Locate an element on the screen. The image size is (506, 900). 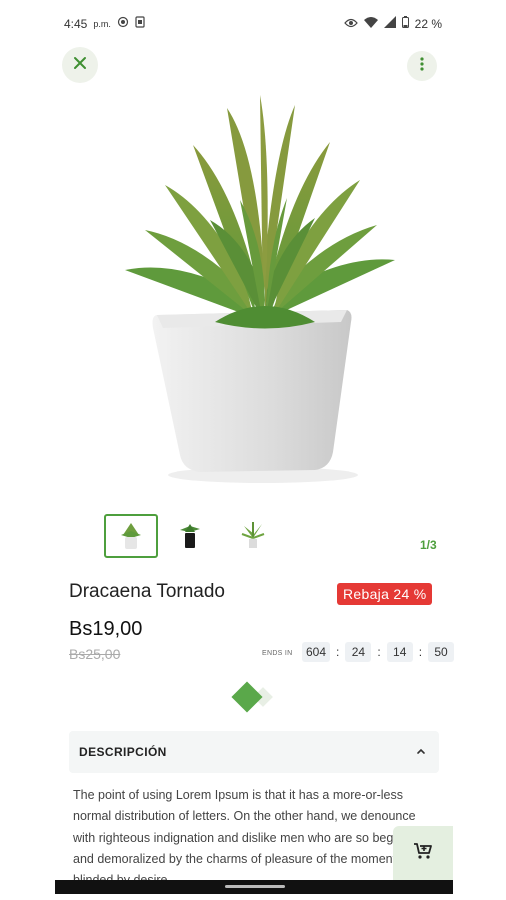
home-gesture-handle is located at coordinates (255, 886).